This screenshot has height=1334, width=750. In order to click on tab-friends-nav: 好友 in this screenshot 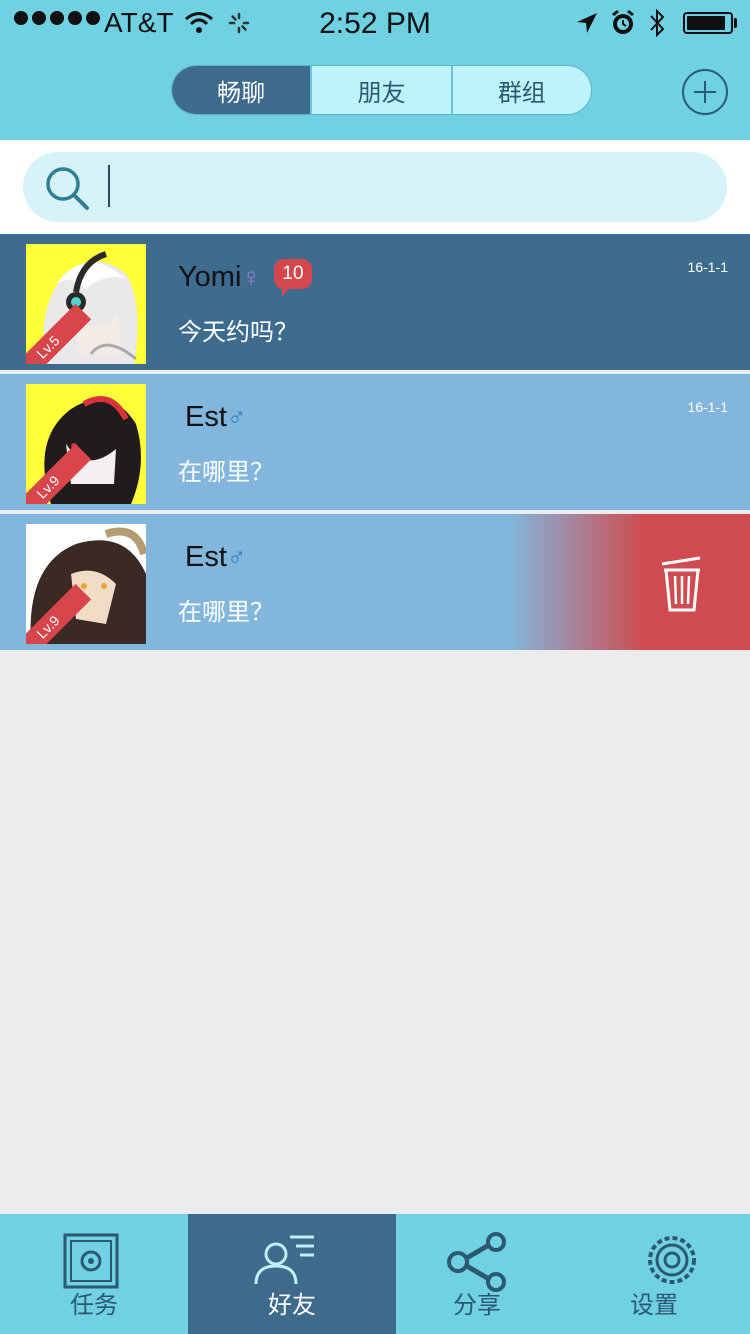, I will do `click(292, 1274)`.